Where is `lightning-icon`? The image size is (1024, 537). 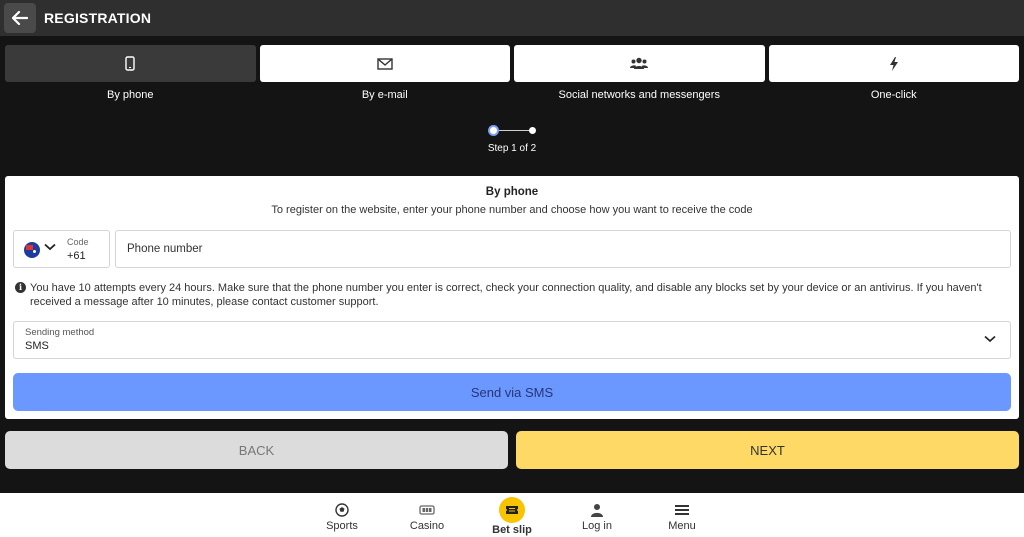 lightning-icon is located at coordinates (893, 63).